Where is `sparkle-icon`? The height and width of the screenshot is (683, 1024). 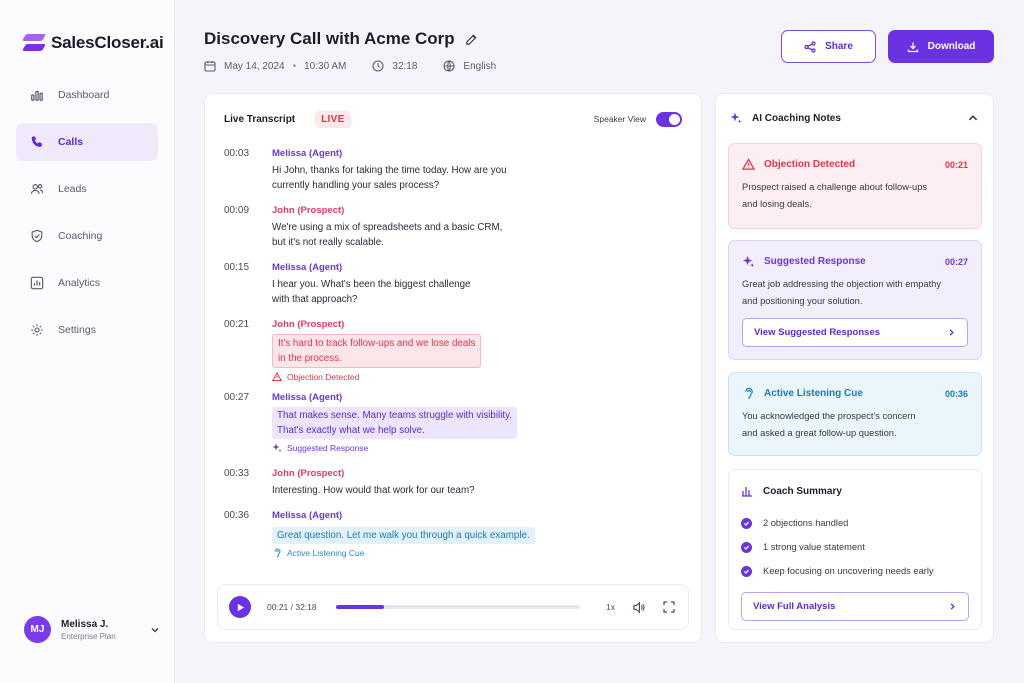 sparkle-icon is located at coordinates (748, 261).